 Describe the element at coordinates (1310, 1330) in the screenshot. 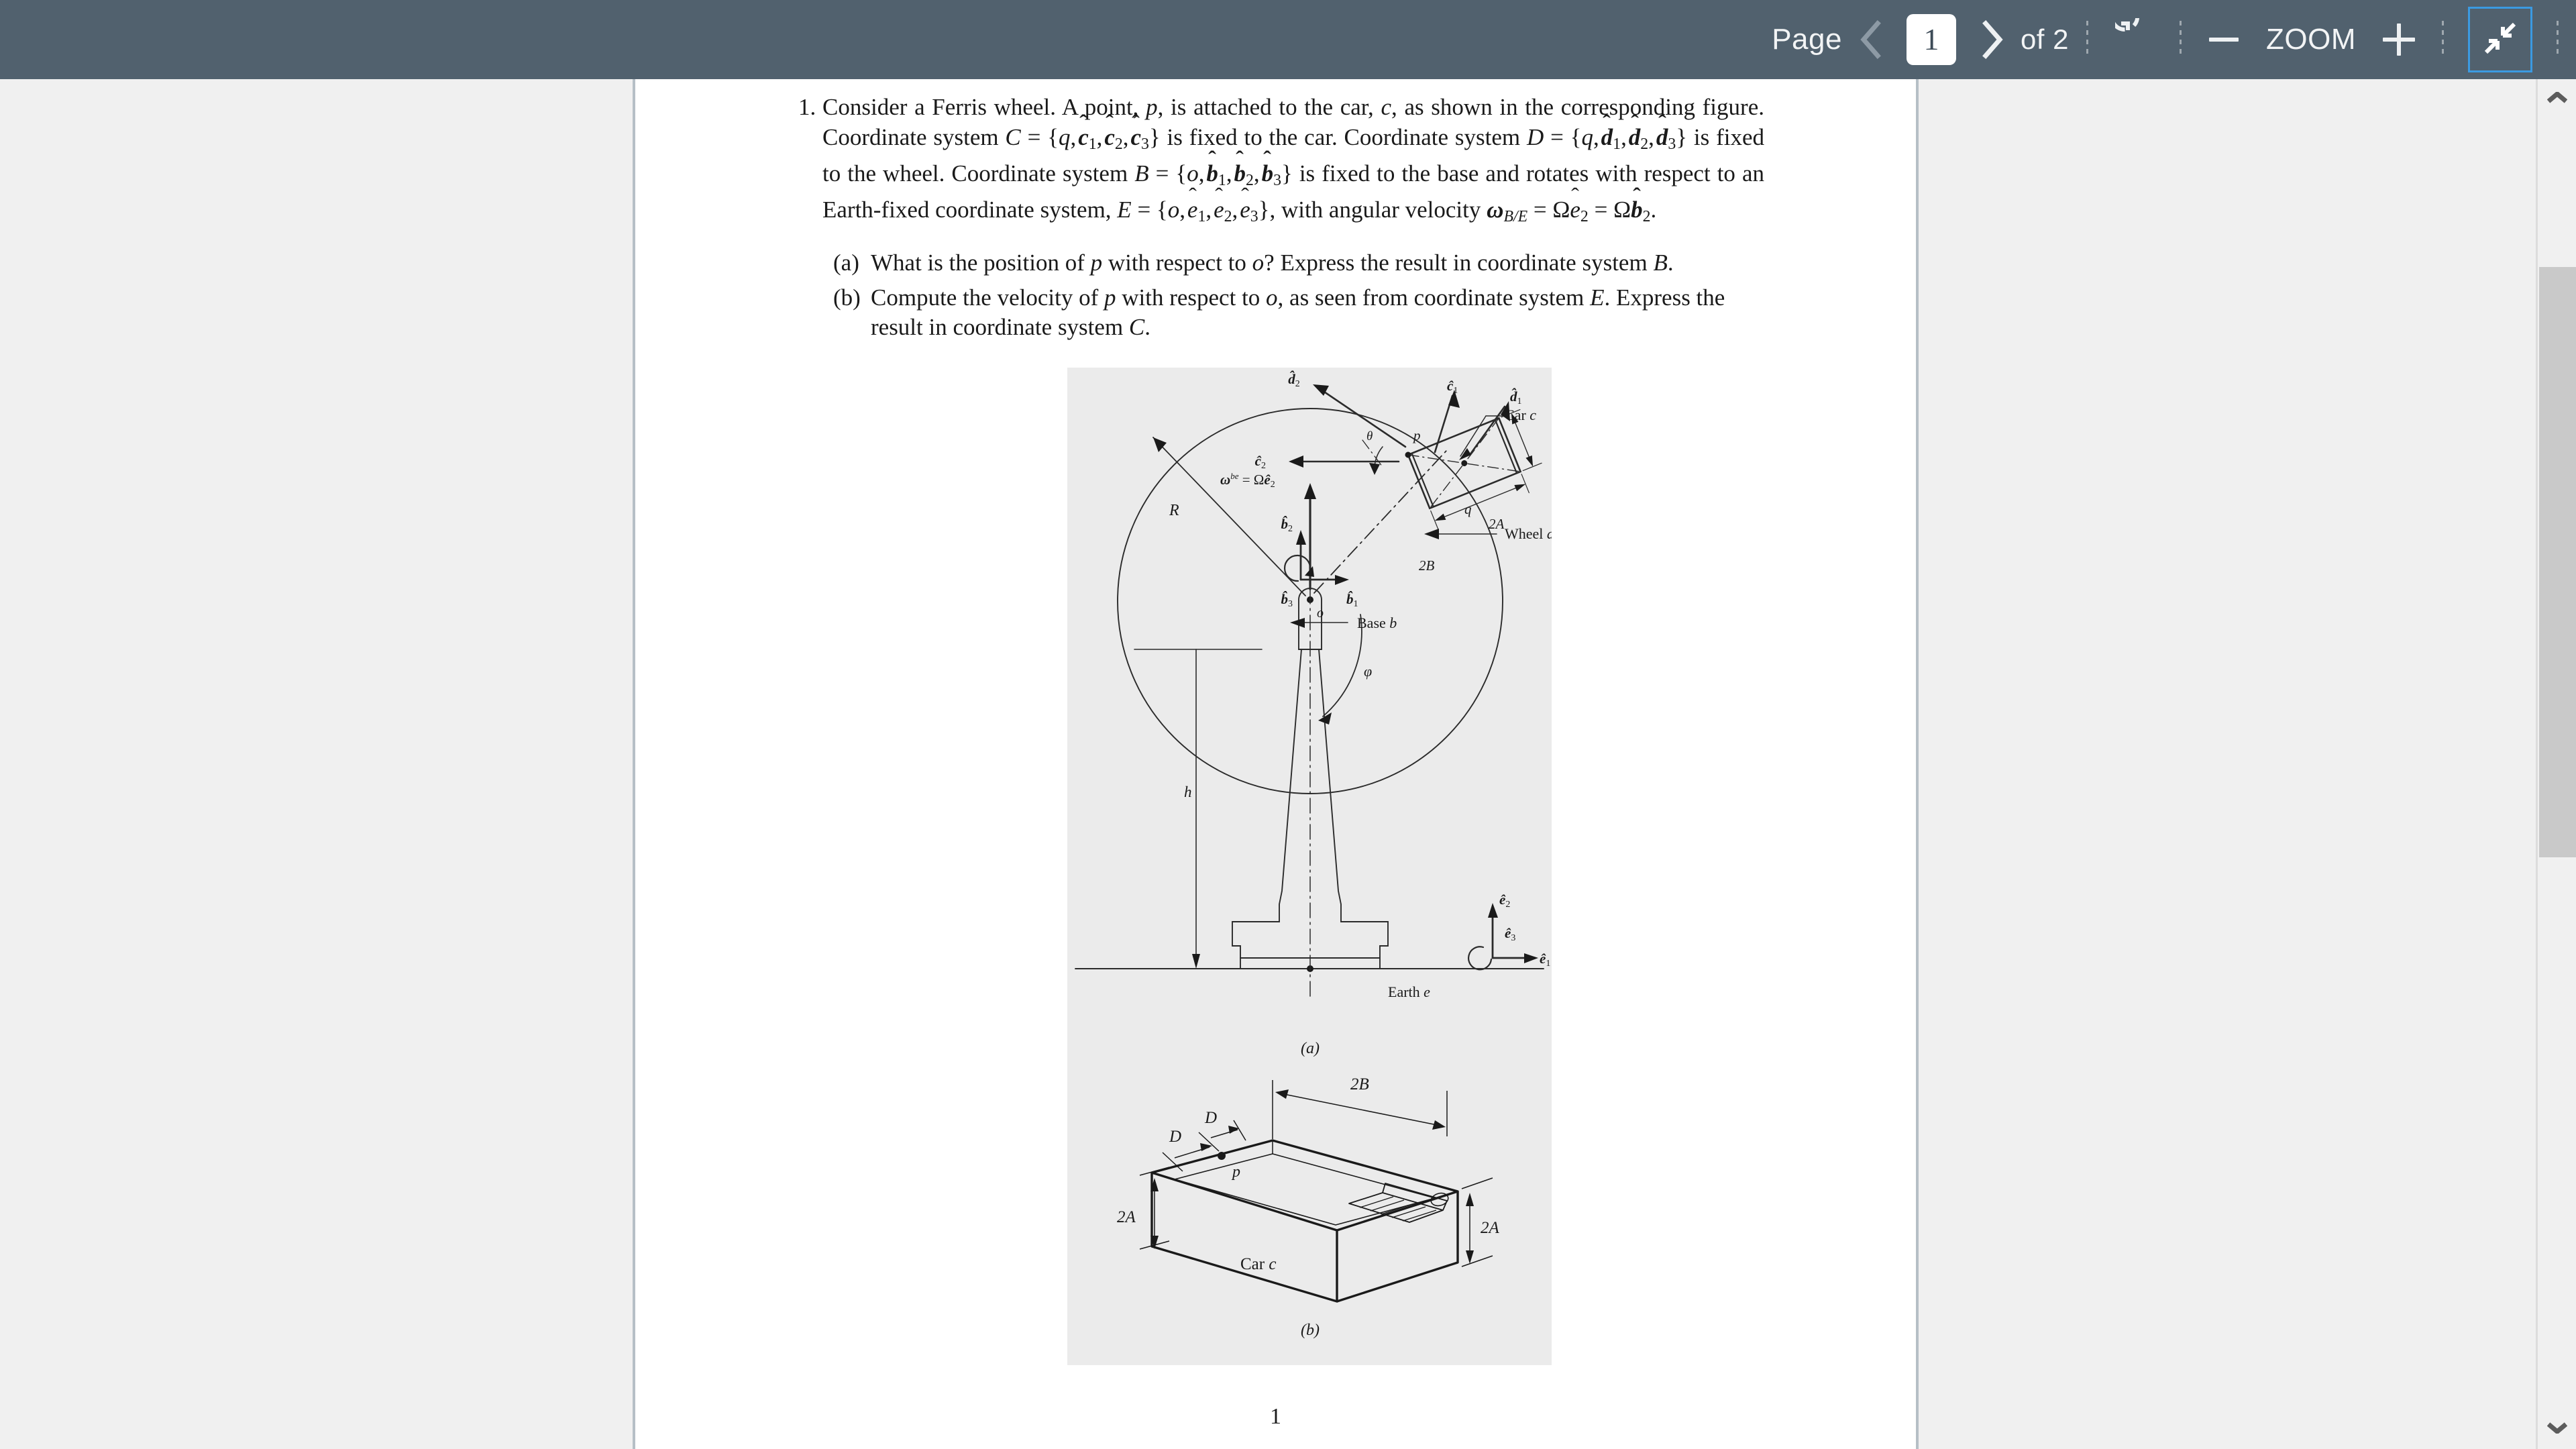

I see `panel-b-caption: (b)` at that location.